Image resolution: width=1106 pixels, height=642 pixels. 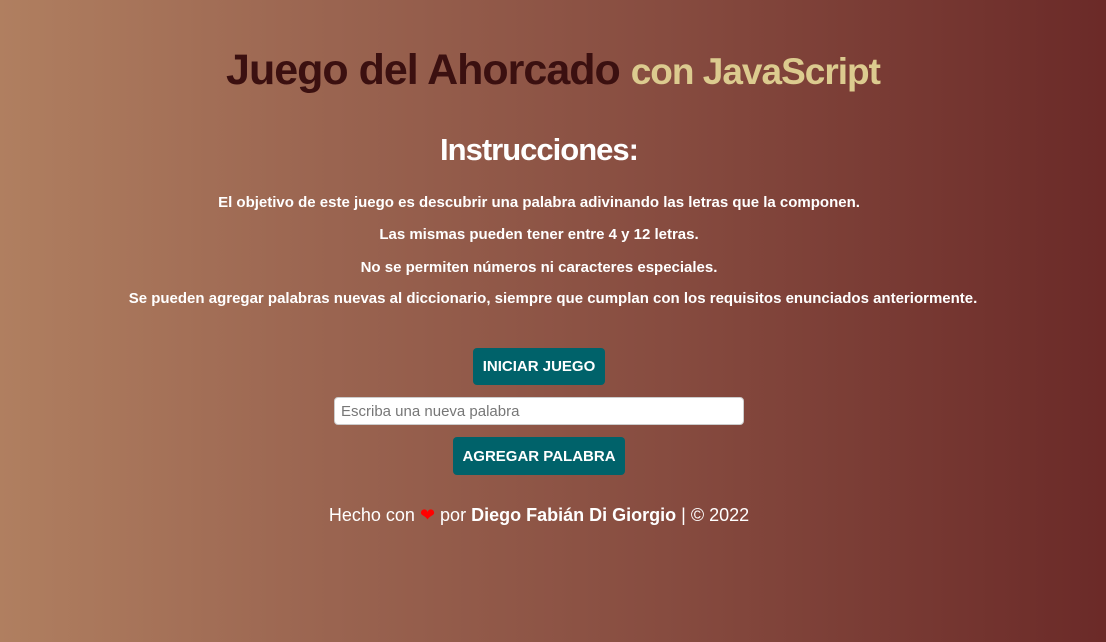 What do you see at coordinates (539, 411) in the screenshot?
I see `new-word-input` at bounding box center [539, 411].